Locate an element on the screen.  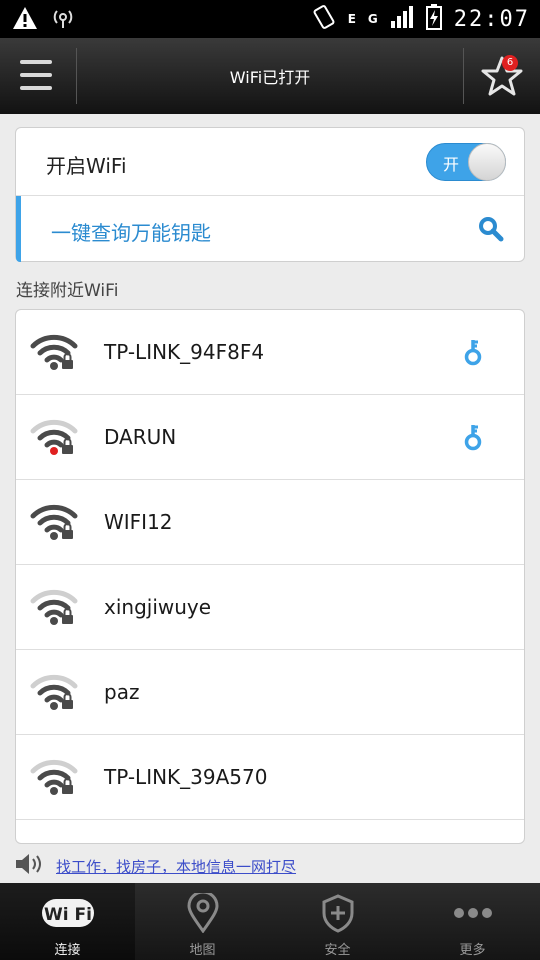
notice-bar: 找工作，找房子，本地信息一网打尽 is located at coordinates (269, 866).